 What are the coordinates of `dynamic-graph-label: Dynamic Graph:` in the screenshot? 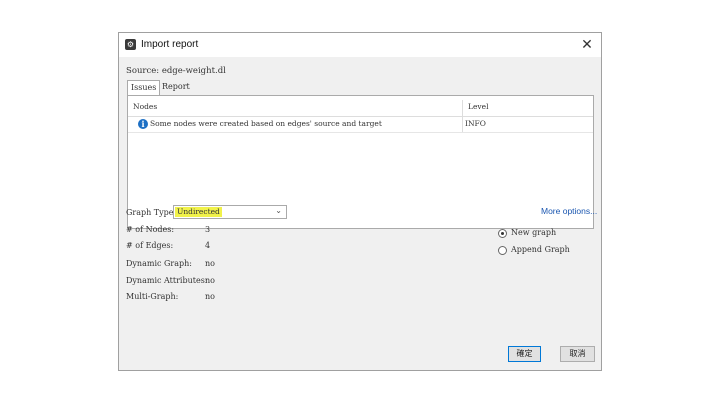 It's located at (159, 263).